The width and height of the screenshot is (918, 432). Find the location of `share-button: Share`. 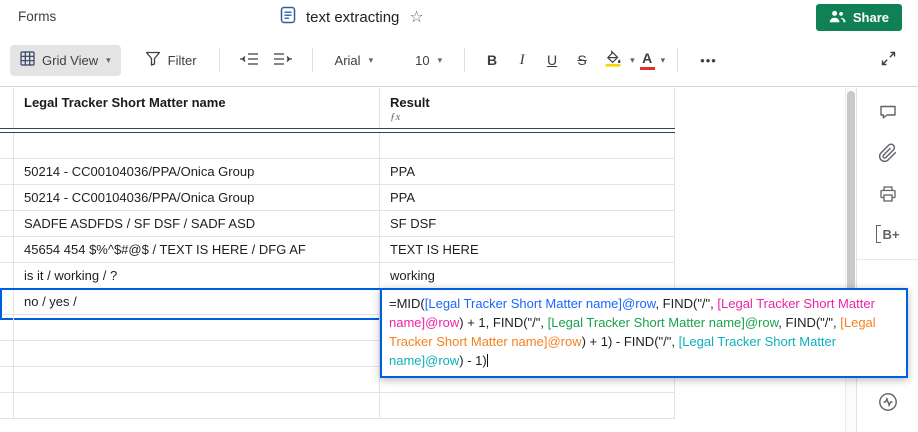

share-button: Share is located at coordinates (858, 17).